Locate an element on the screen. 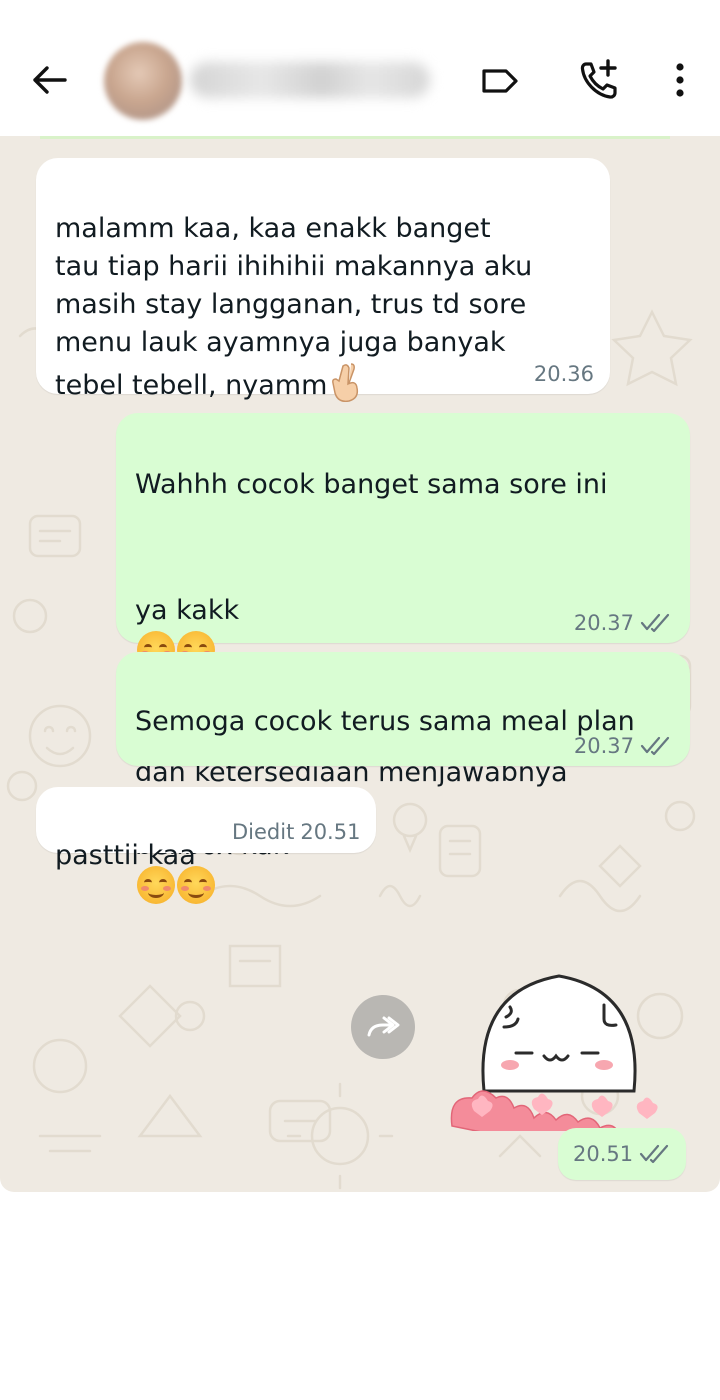 The height and width of the screenshot is (1400, 720). label-button is located at coordinates (500, 81).